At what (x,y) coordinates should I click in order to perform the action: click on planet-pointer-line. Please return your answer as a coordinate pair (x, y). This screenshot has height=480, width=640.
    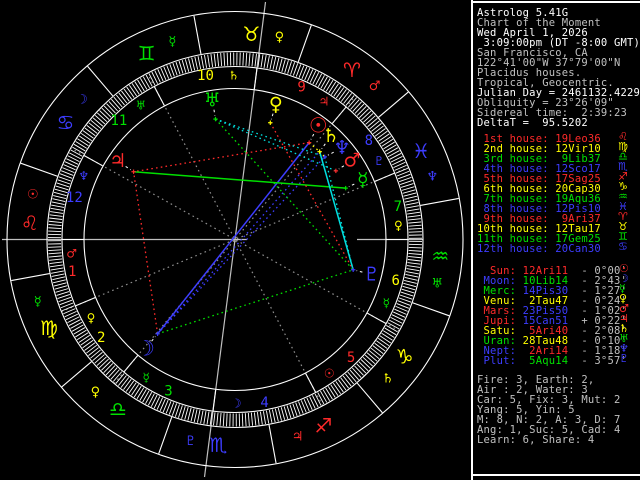
    Looking at the image, I should click on (351, 185).